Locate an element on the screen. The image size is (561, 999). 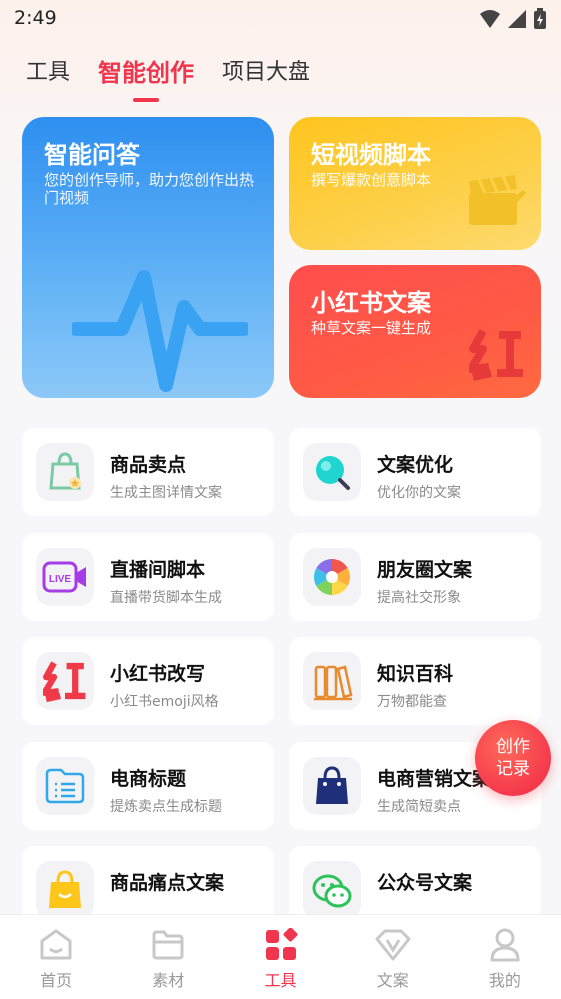
signal-icon is located at coordinates (517, 19).